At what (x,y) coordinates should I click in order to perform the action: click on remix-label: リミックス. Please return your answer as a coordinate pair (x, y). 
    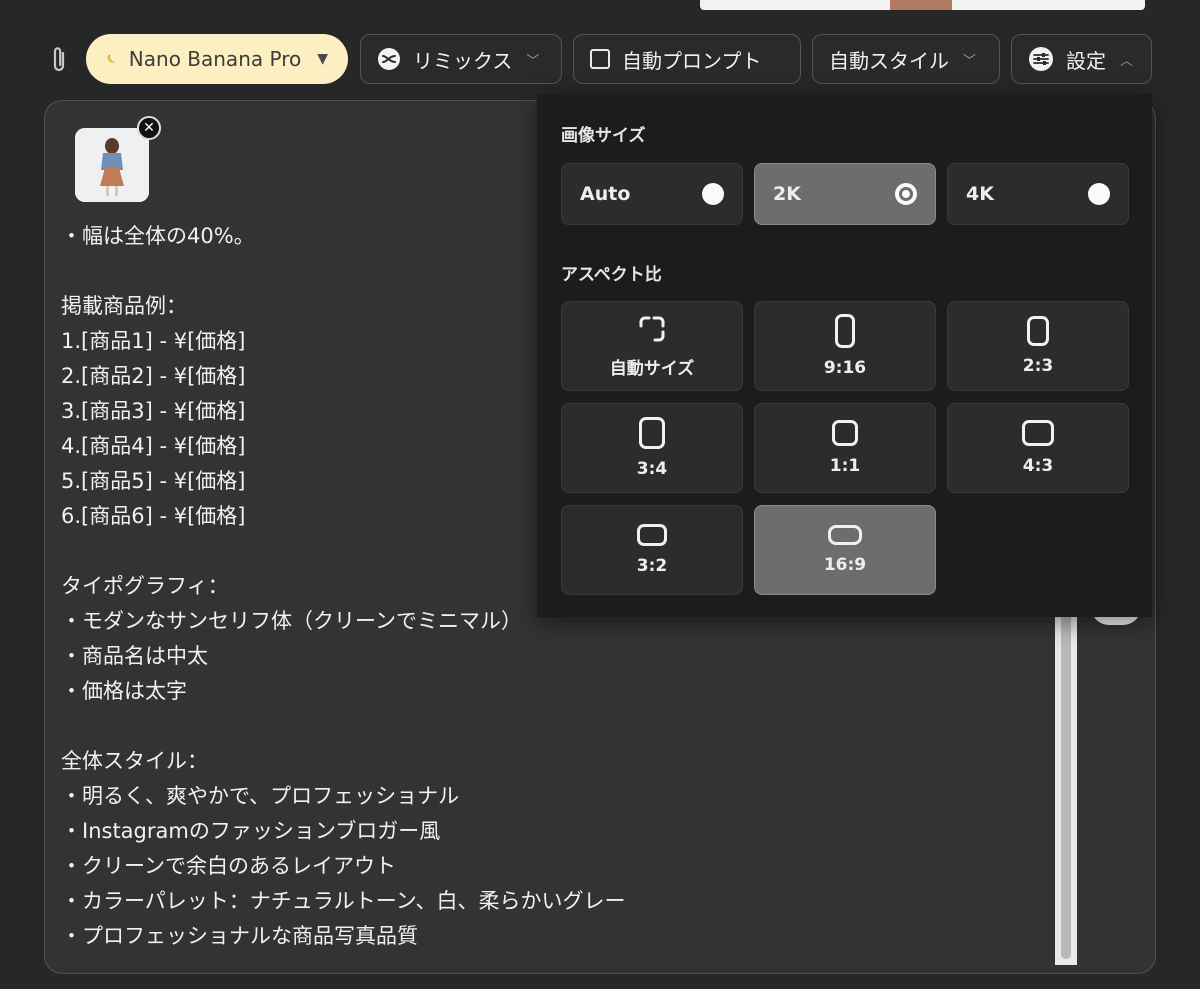
    Looking at the image, I should click on (463, 60).